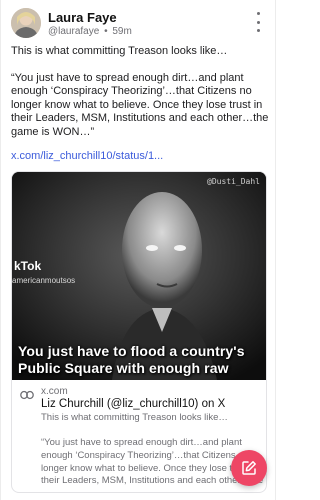 The width and height of the screenshot is (320, 500). Describe the element at coordinates (139, 24) in the screenshot. I see `post-header: Laura Faye @laurafaye • 59m` at that location.